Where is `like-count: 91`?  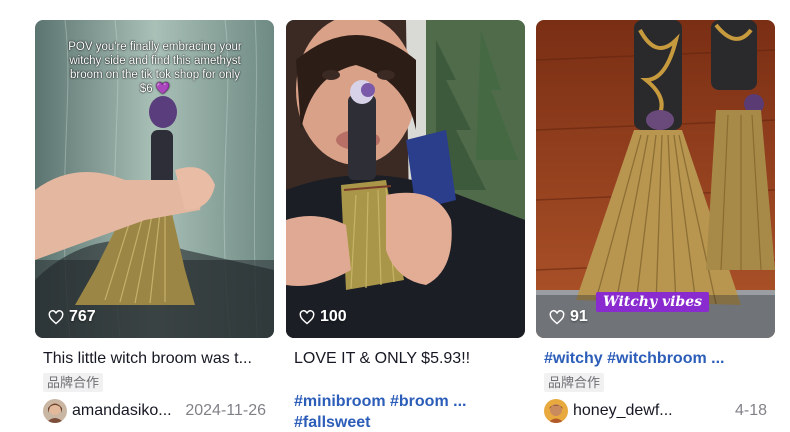
like-count: 91 is located at coordinates (568, 317).